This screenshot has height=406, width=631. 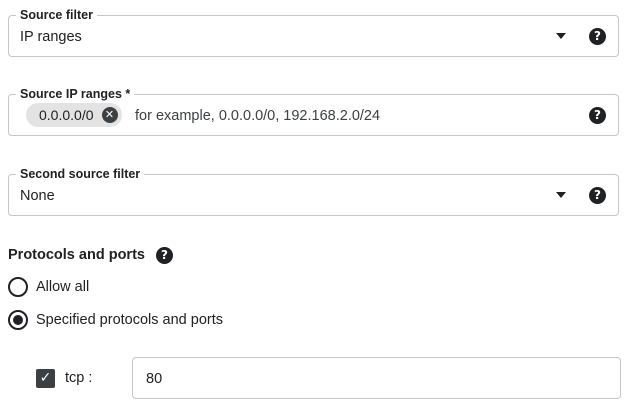 What do you see at coordinates (109, 115) in the screenshot?
I see `close-icon: ✕` at bounding box center [109, 115].